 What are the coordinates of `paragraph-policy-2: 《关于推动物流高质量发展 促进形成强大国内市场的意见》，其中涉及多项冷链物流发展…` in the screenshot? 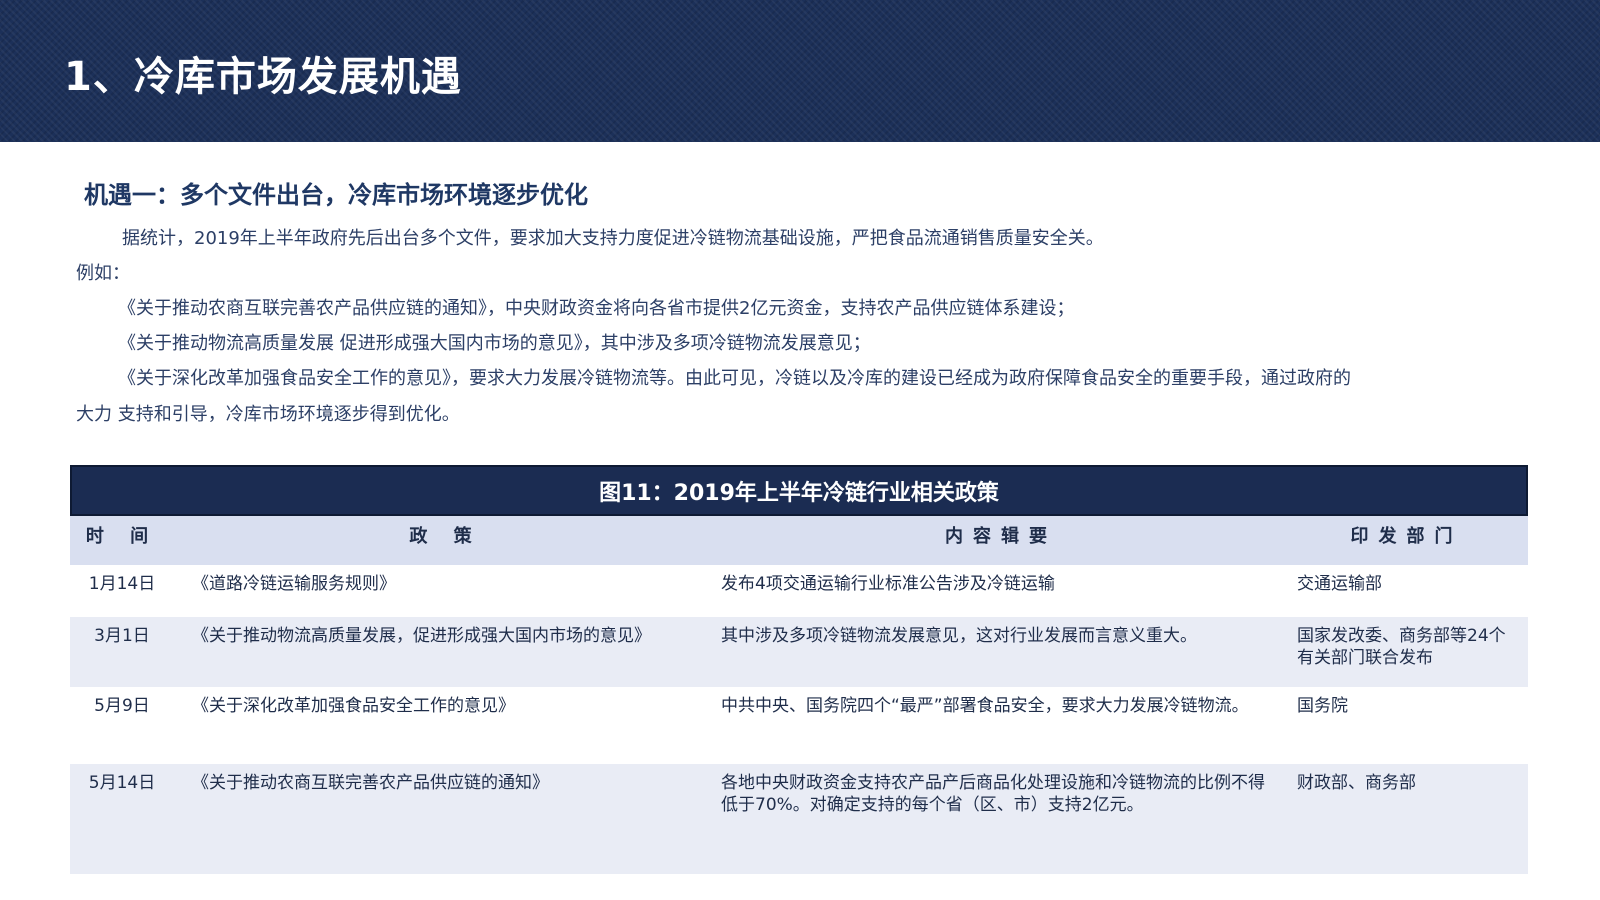 It's located at (494, 343).